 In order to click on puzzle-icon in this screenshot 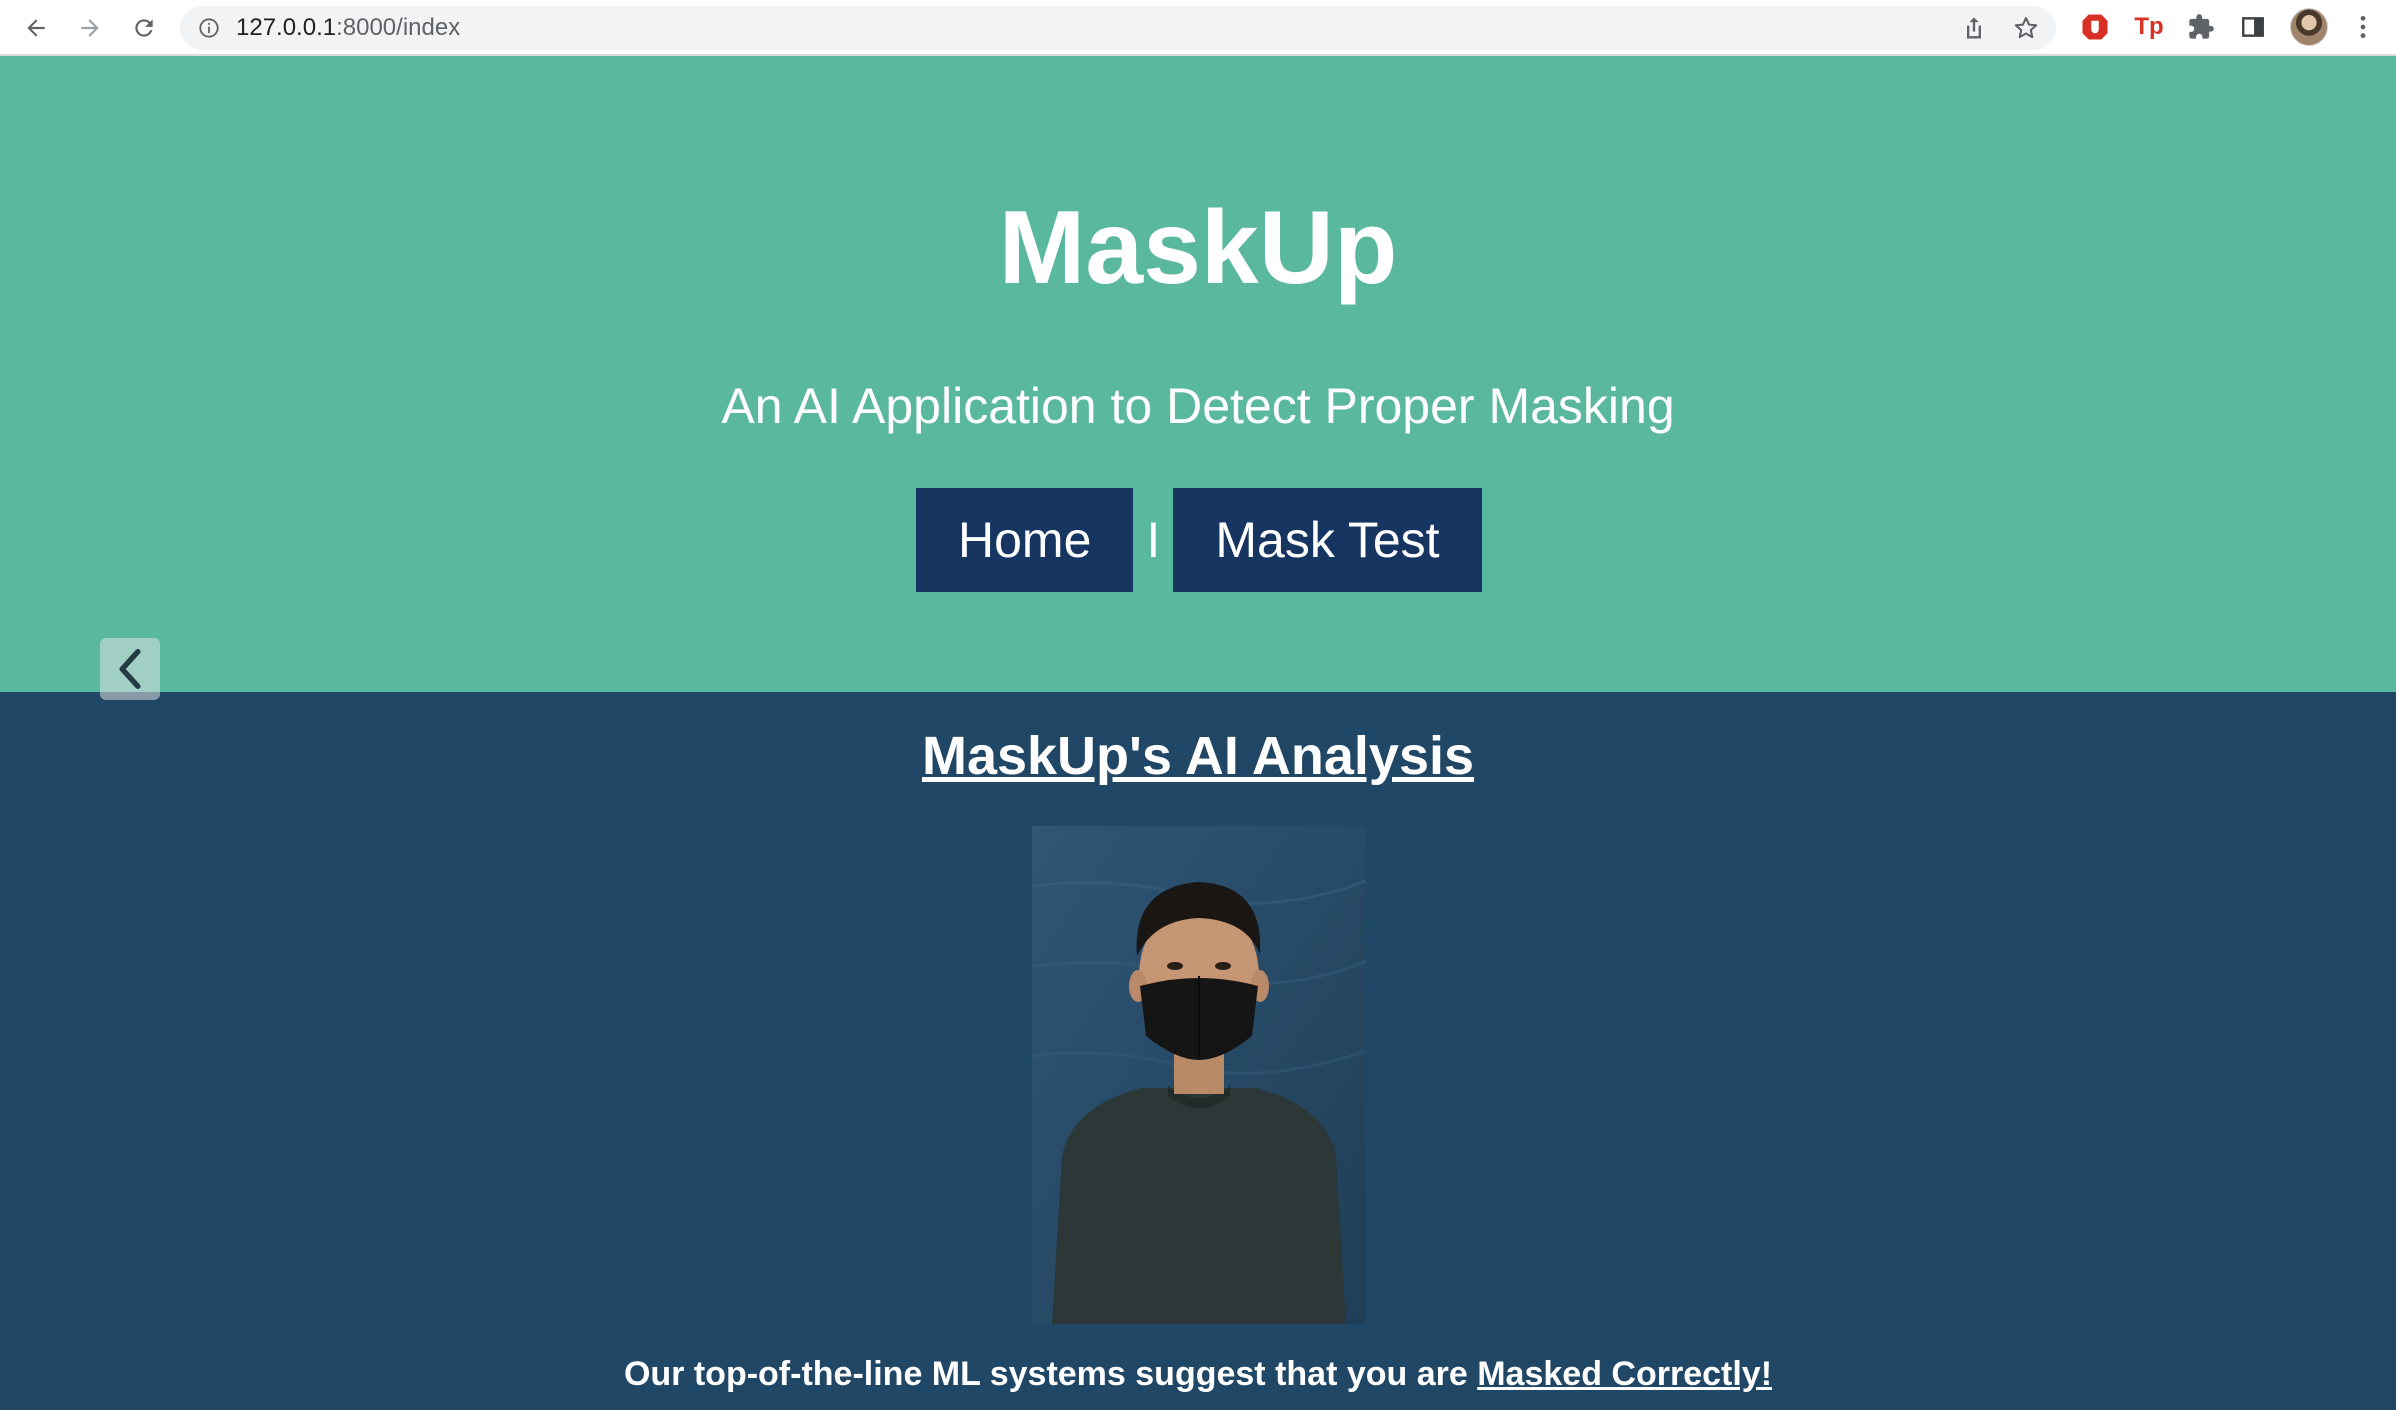, I will do `click(2201, 27)`.